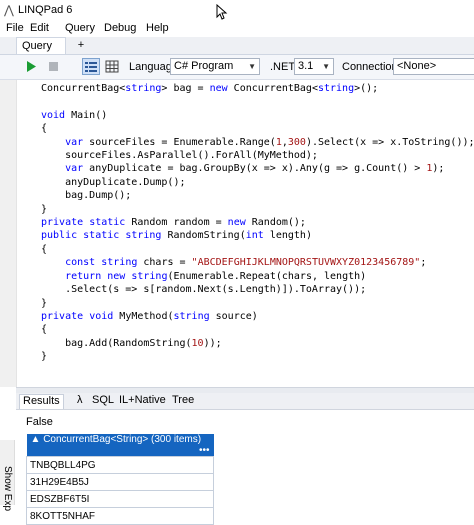 The height and width of the screenshot is (525, 474). Describe the element at coordinates (222, 12) in the screenshot. I see `mouse-cursor-icon` at that location.